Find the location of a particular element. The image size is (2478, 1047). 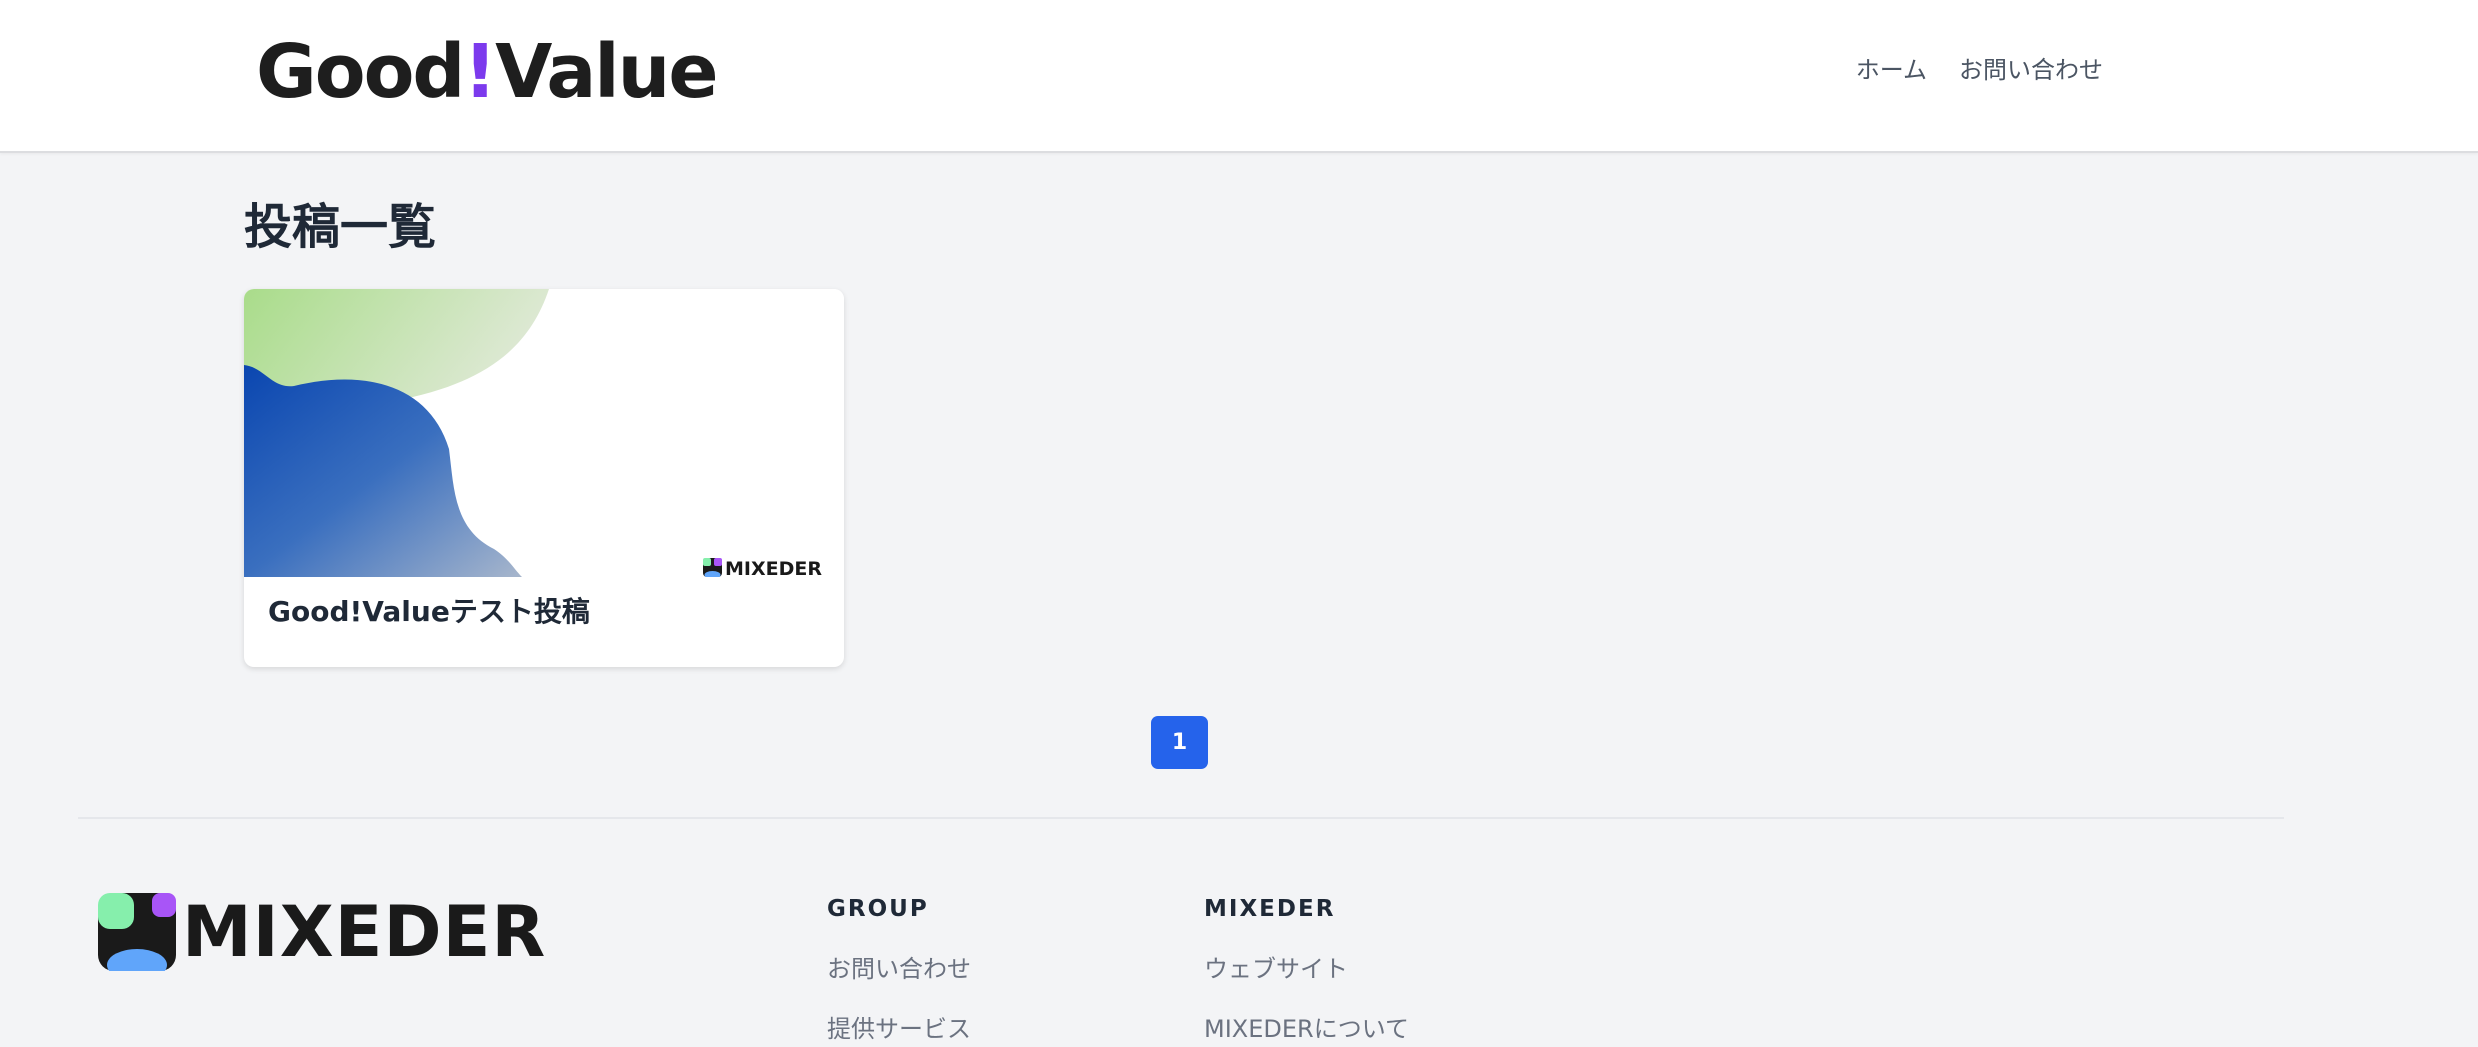

footer-logo: MIXEDER is located at coordinates (322, 932).